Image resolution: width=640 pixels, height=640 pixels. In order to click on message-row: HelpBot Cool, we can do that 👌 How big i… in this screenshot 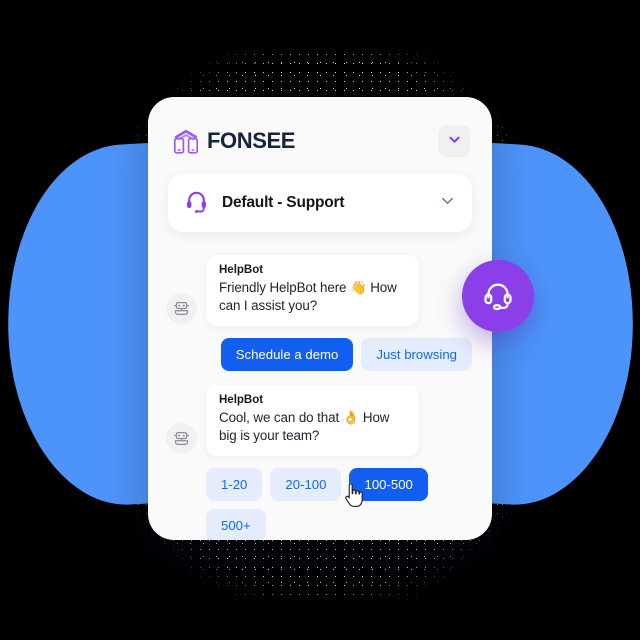, I will do `click(320, 420)`.